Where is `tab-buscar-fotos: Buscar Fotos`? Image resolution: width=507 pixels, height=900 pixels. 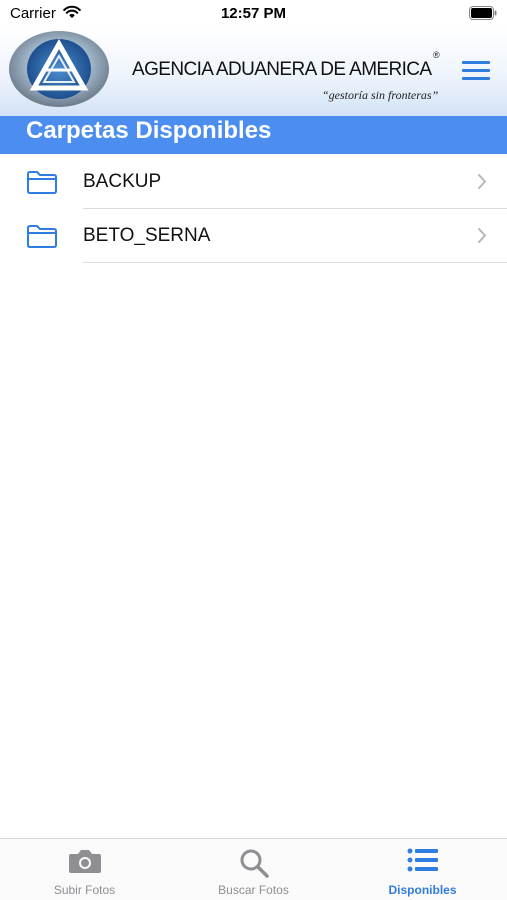
tab-buscar-fotos: Buscar Fotos is located at coordinates (253, 869).